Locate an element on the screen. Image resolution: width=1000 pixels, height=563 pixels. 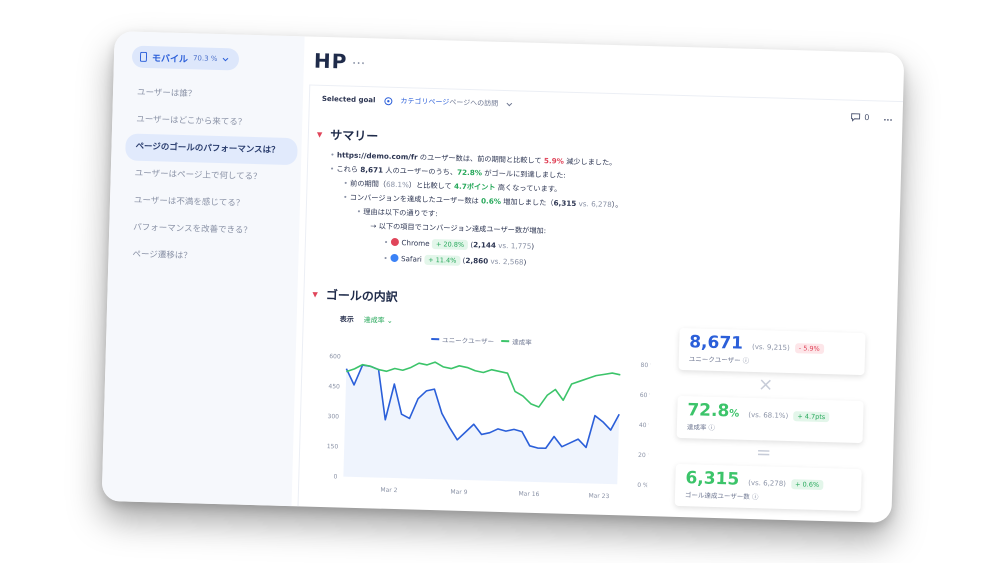
kpi-label: 達成率 is located at coordinates (696, 427).